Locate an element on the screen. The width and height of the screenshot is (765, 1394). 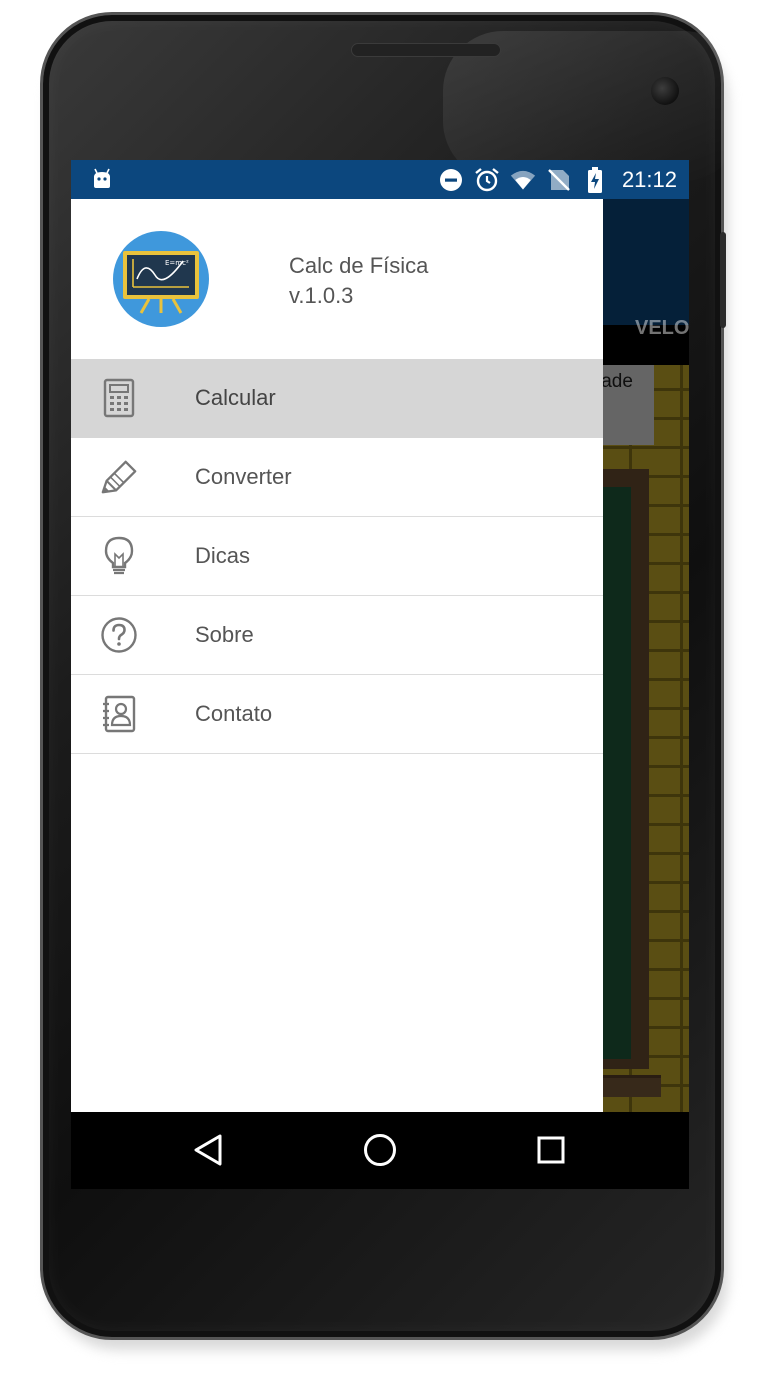
wifi-icon is located at coordinates (523, 180).